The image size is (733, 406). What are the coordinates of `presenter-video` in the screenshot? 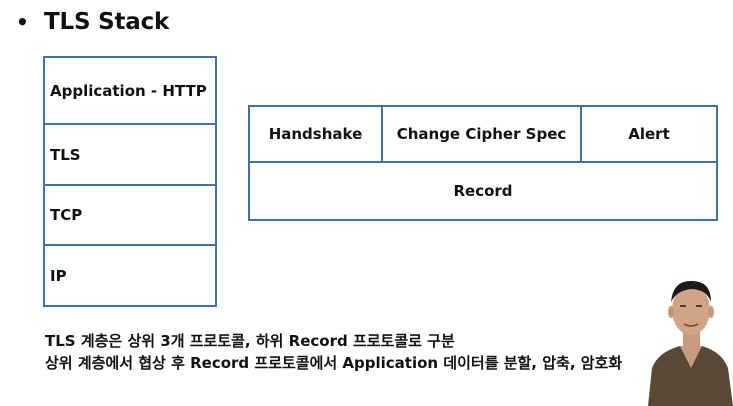 It's located at (686, 339).